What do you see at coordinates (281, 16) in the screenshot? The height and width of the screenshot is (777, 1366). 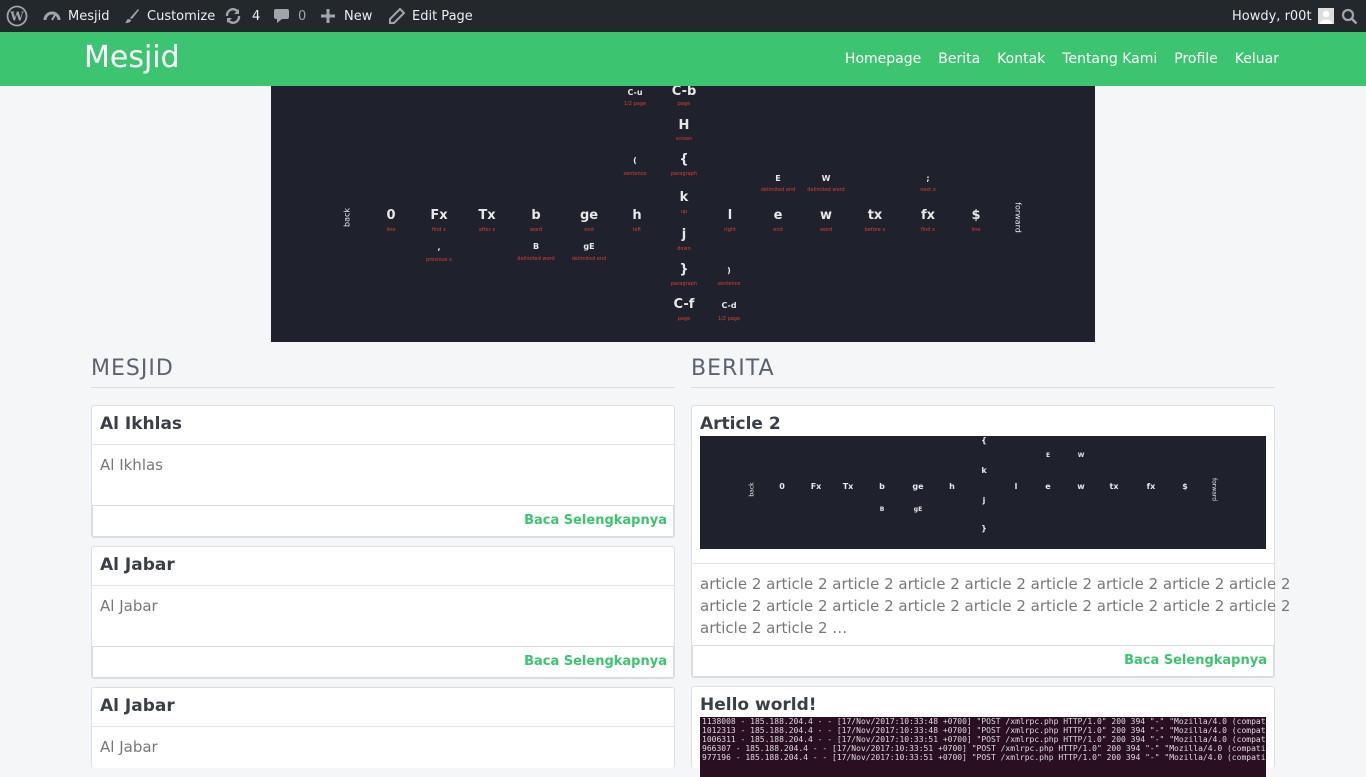 I see `comment-icon` at bounding box center [281, 16].